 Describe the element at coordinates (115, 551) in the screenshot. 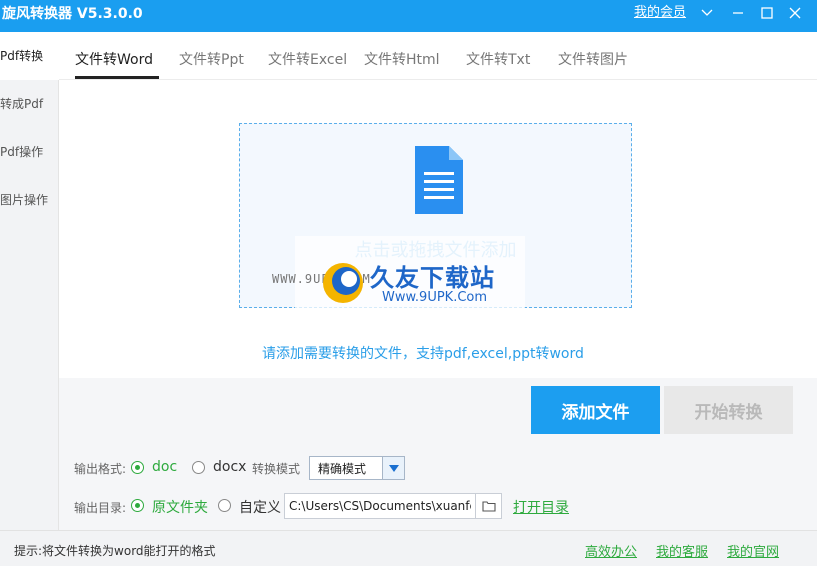

I see `status-hint-text: 提示:将文件转换为word能打开的格式` at that location.